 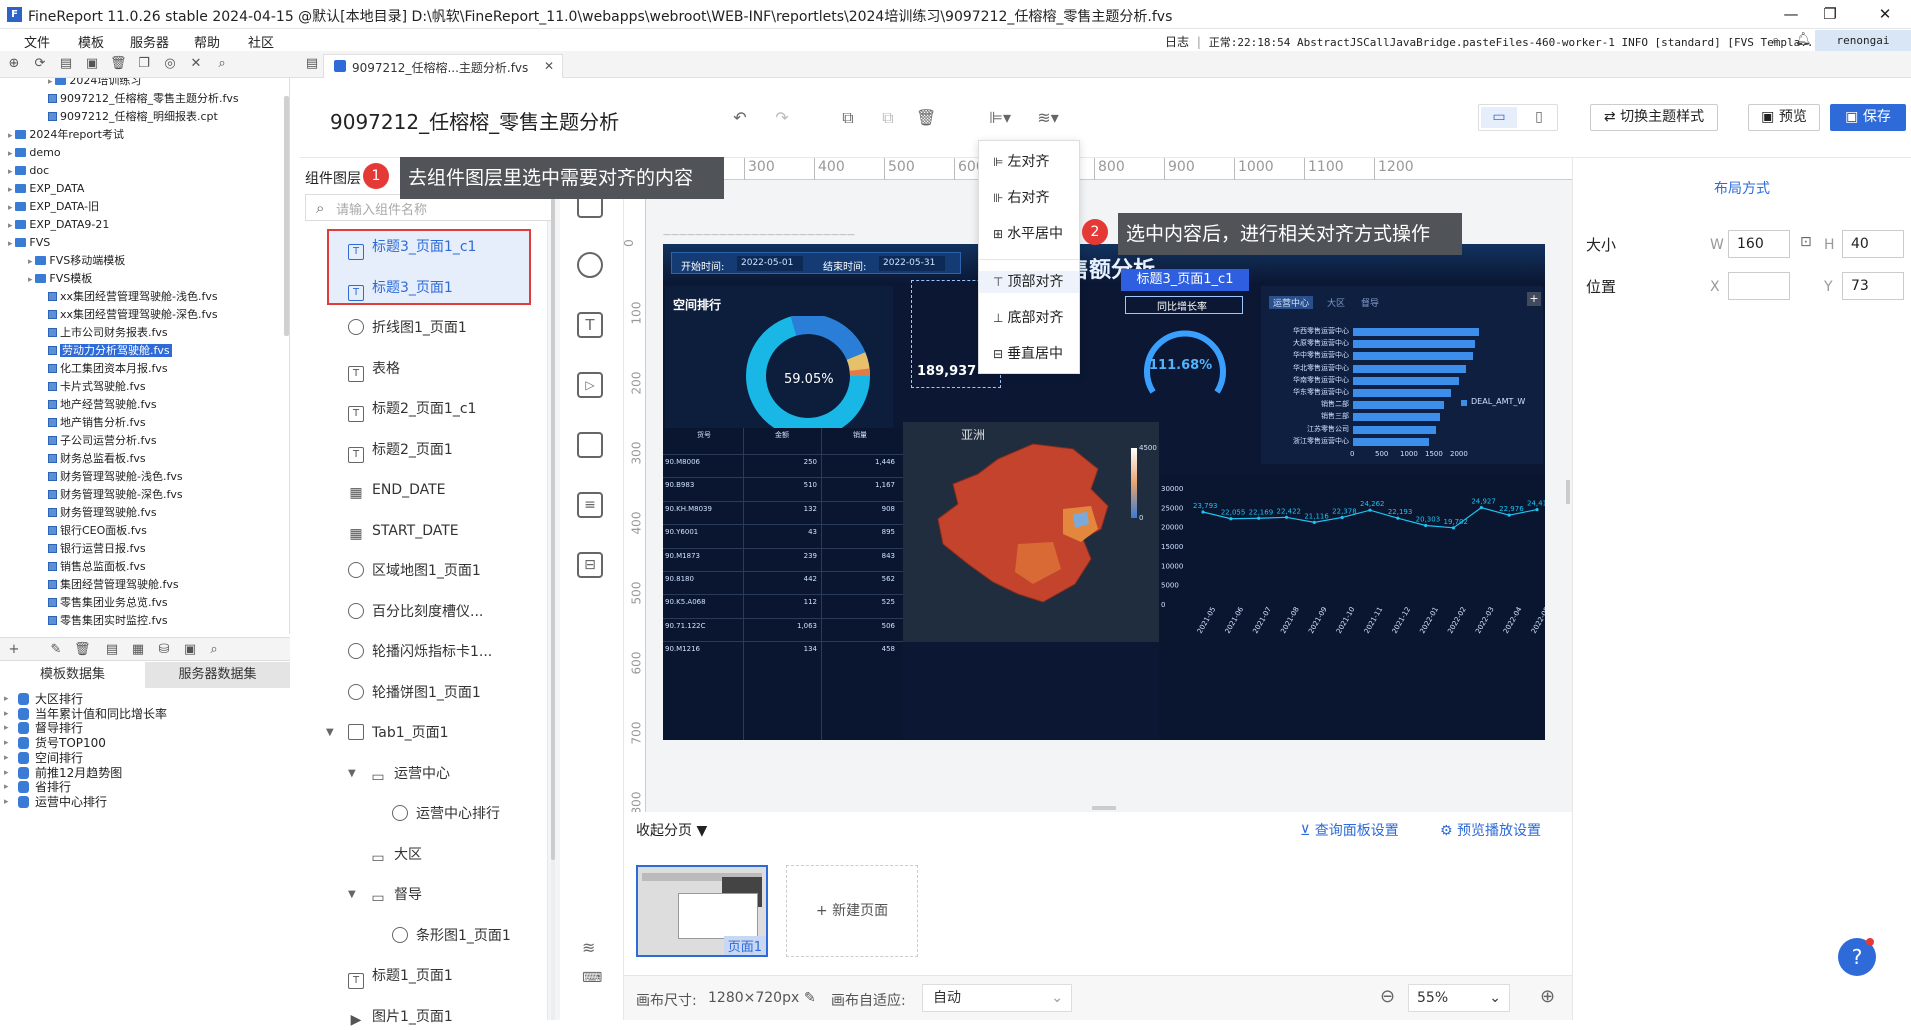 What do you see at coordinates (261, 41) in the screenshot?
I see `menu-community: 社区` at bounding box center [261, 41].